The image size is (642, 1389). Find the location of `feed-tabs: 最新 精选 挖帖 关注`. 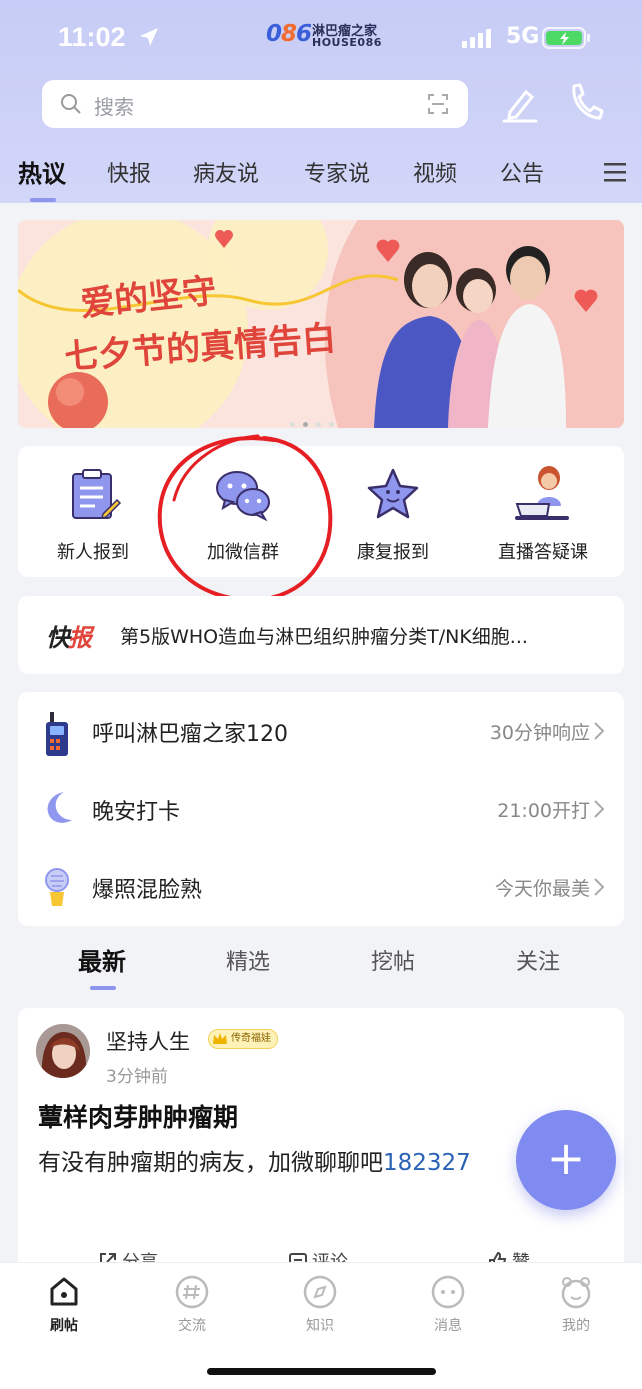

feed-tabs: 最新 精选 挖帖 关注 is located at coordinates (321, 965).